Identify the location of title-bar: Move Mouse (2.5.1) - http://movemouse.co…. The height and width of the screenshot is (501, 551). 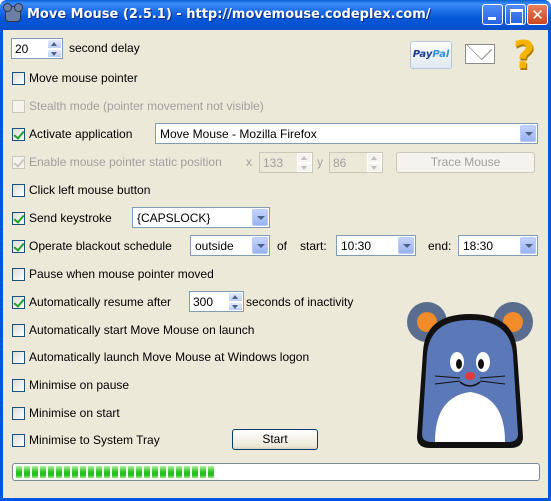
(275, 15).